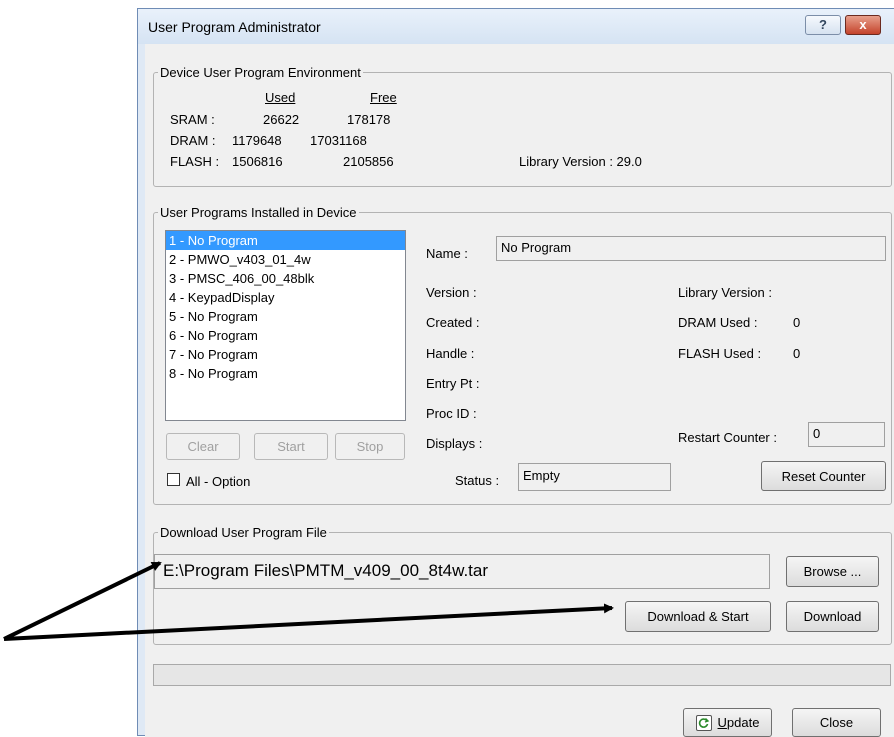  Describe the element at coordinates (234, 27) in the screenshot. I see `window-title: User Program Administrator` at that location.